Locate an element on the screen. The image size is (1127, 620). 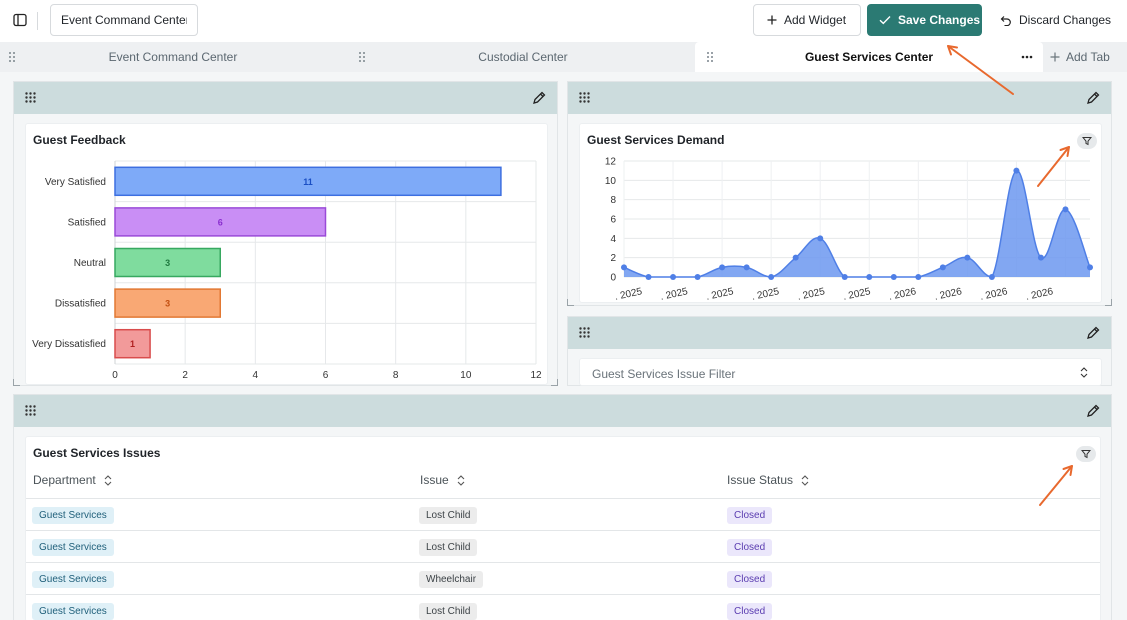
table-row: Guest Services Wheelchair Closed is located at coordinates (563, 579).